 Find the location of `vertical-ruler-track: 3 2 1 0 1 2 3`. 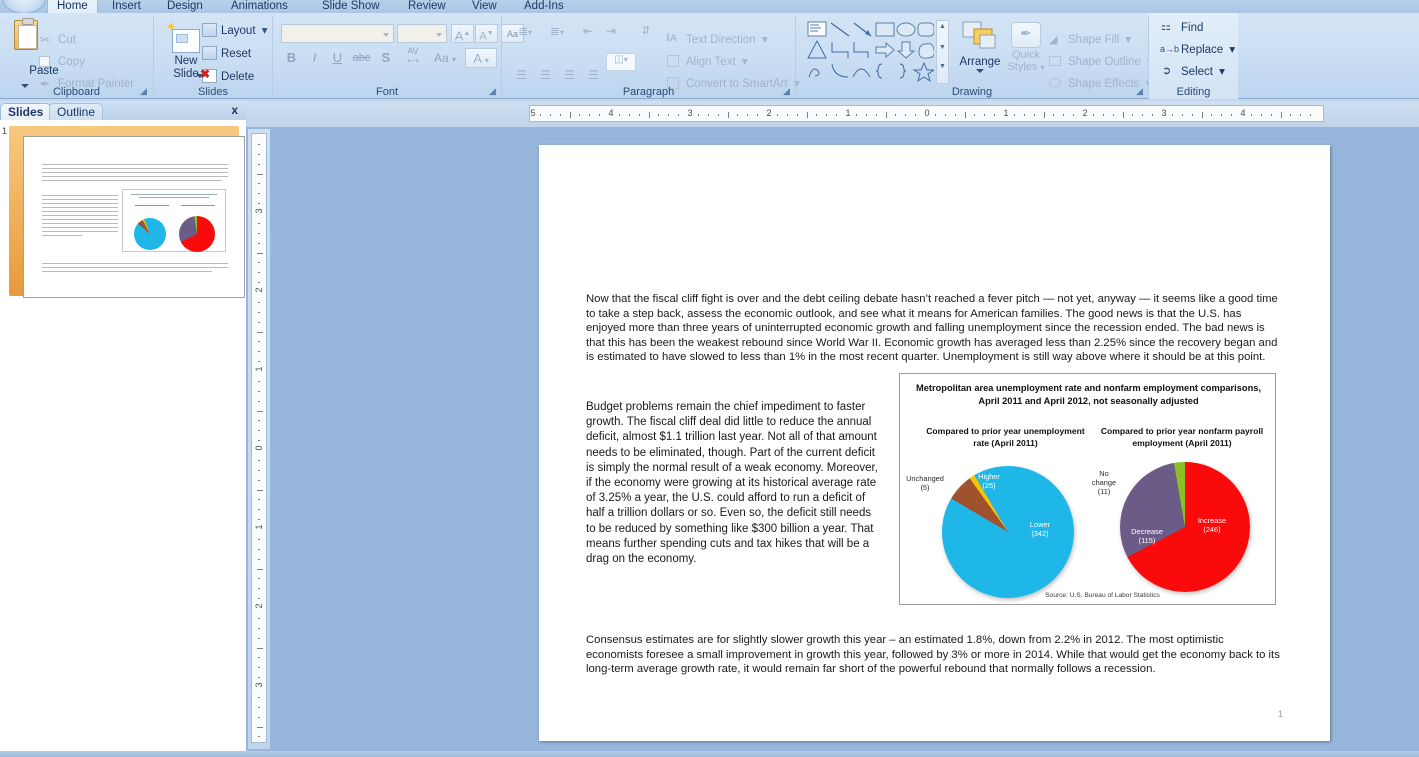

vertical-ruler-track: 3 2 1 0 1 2 3 is located at coordinates (259, 438).